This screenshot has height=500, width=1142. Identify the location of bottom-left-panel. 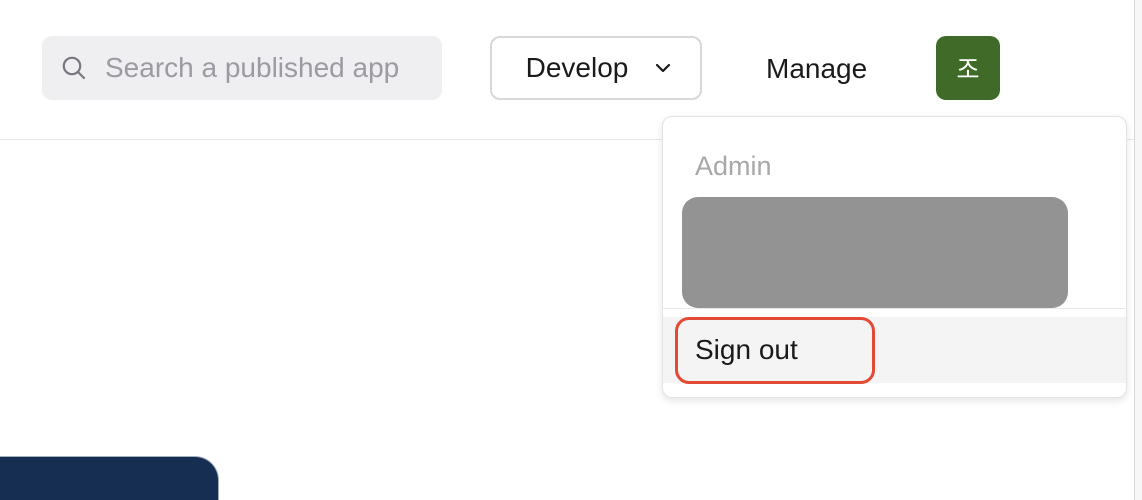
(109, 478).